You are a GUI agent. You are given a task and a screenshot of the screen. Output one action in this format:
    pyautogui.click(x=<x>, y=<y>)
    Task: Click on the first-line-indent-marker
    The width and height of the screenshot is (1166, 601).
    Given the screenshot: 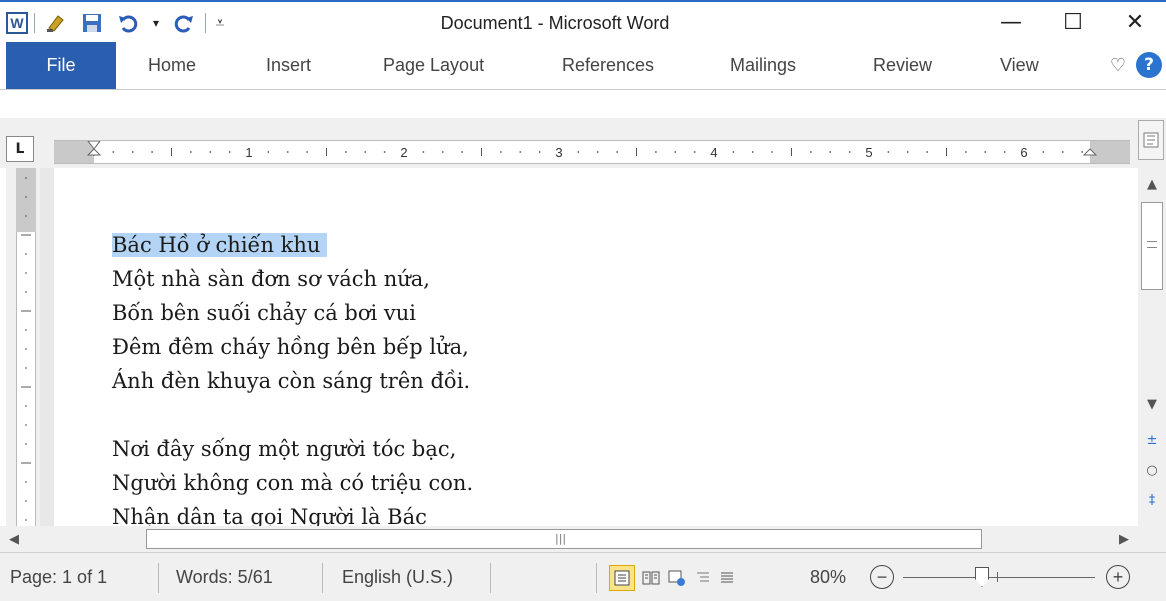 What is the action you would take?
    pyautogui.click(x=94, y=145)
    